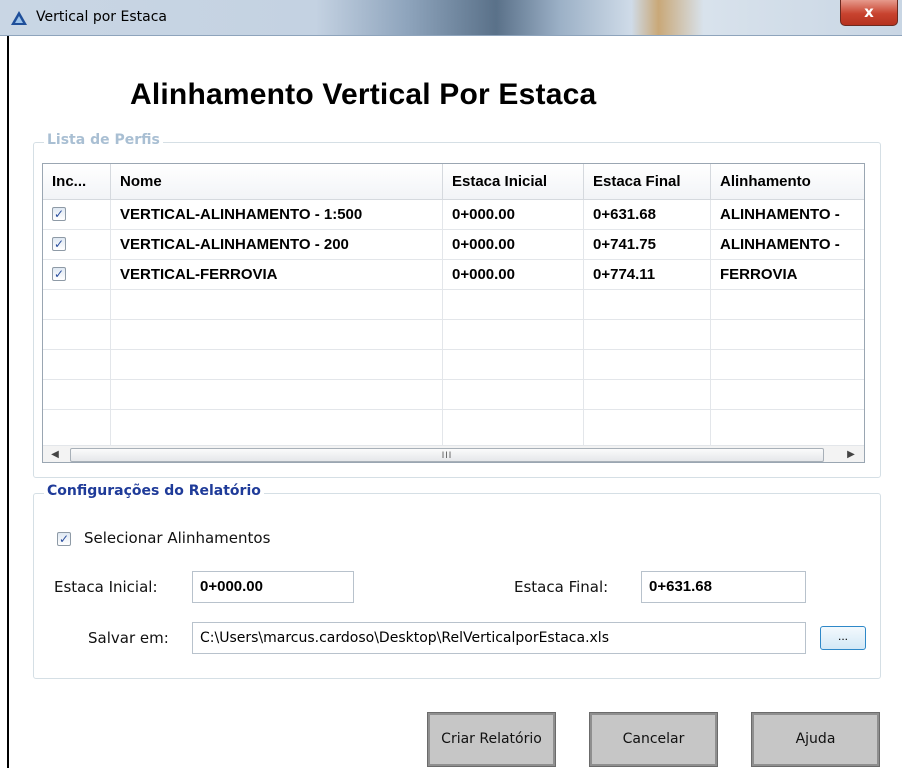 The height and width of the screenshot is (768, 902). Describe the element at coordinates (64, 539) in the screenshot. I see `select-alignments-checkbox: ✓` at that location.